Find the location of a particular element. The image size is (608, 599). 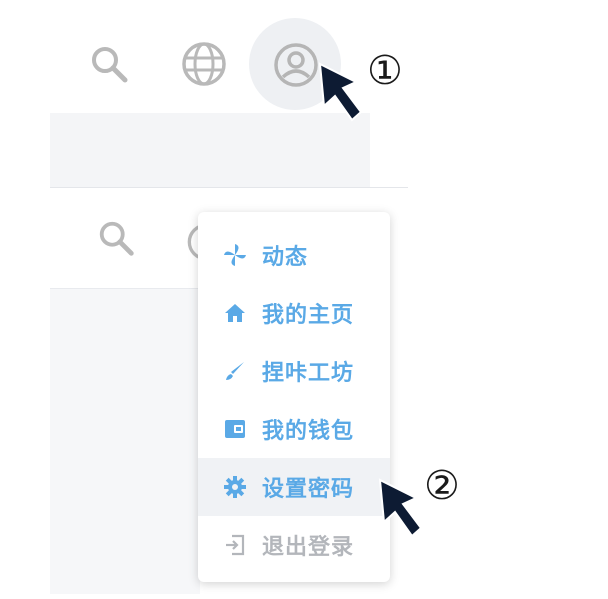

menu-item-label: 我的钱包 is located at coordinates (308, 431).